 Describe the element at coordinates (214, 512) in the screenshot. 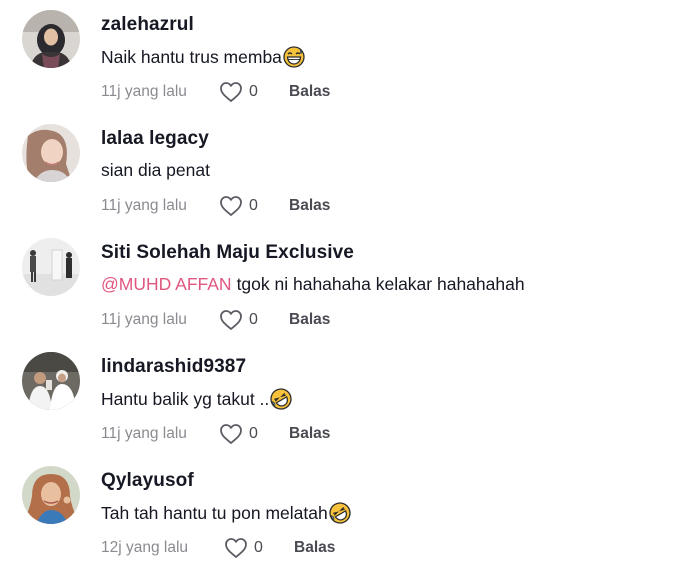

I see `comment-body: Tah tah hantu tu pon melatah` at that location.